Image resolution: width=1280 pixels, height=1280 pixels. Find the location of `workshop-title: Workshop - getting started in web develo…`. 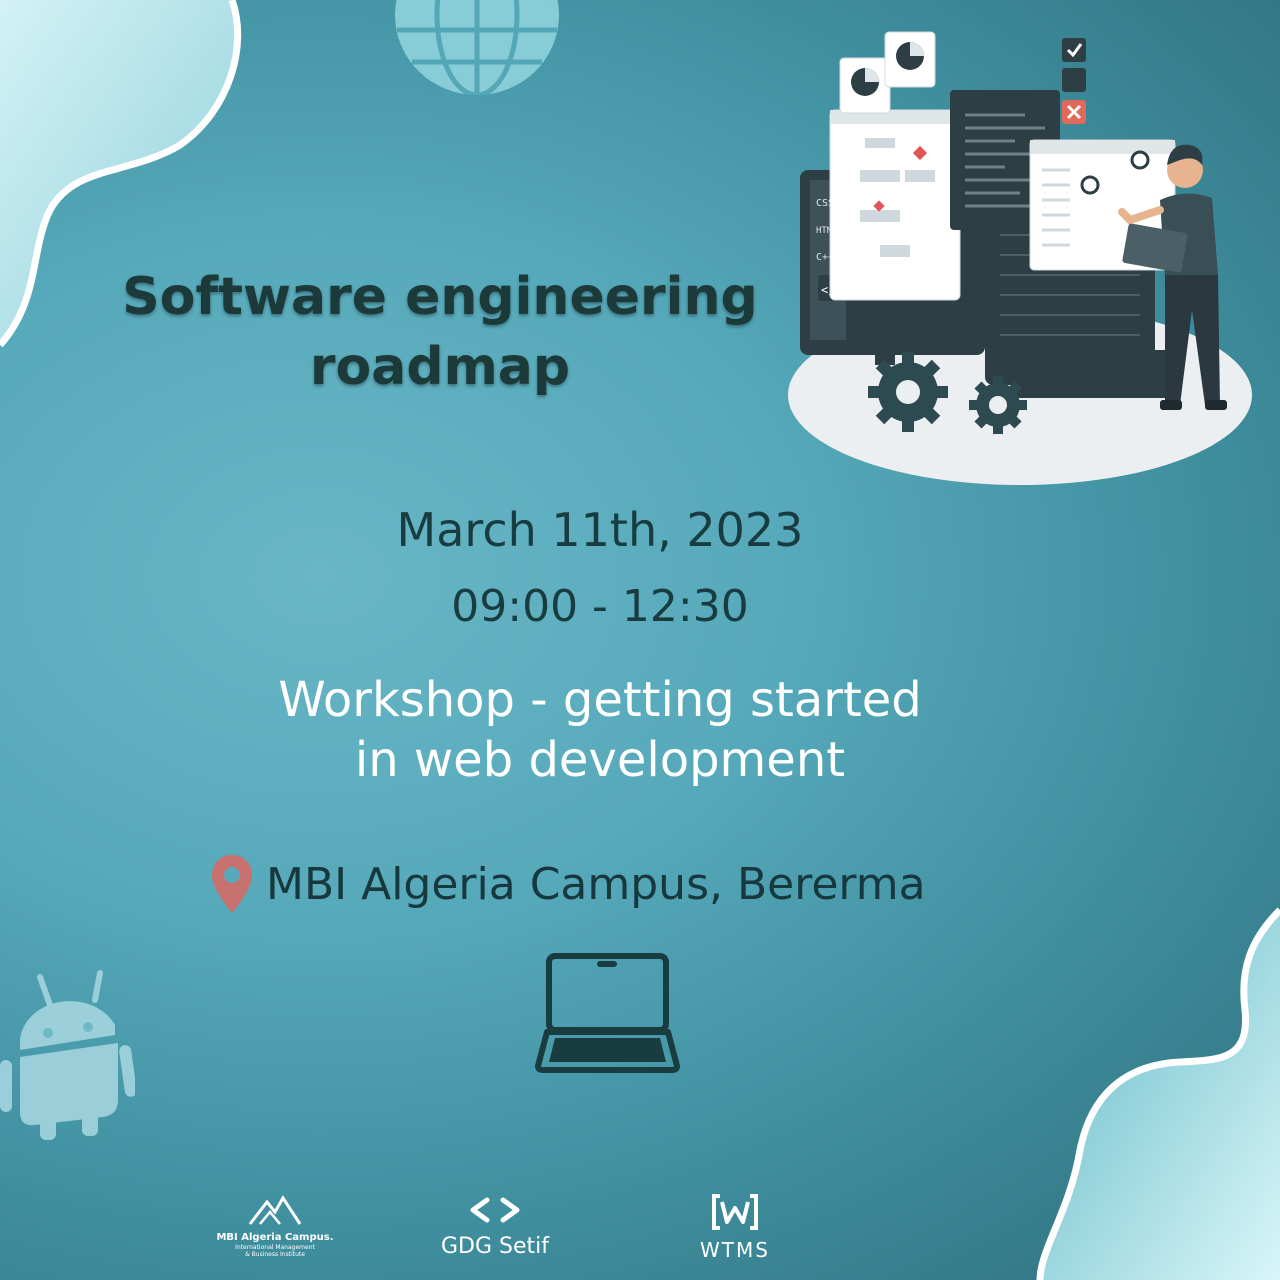

workshop-title: Workshop - getting started in web develo… is located at coordinates (600, 730).